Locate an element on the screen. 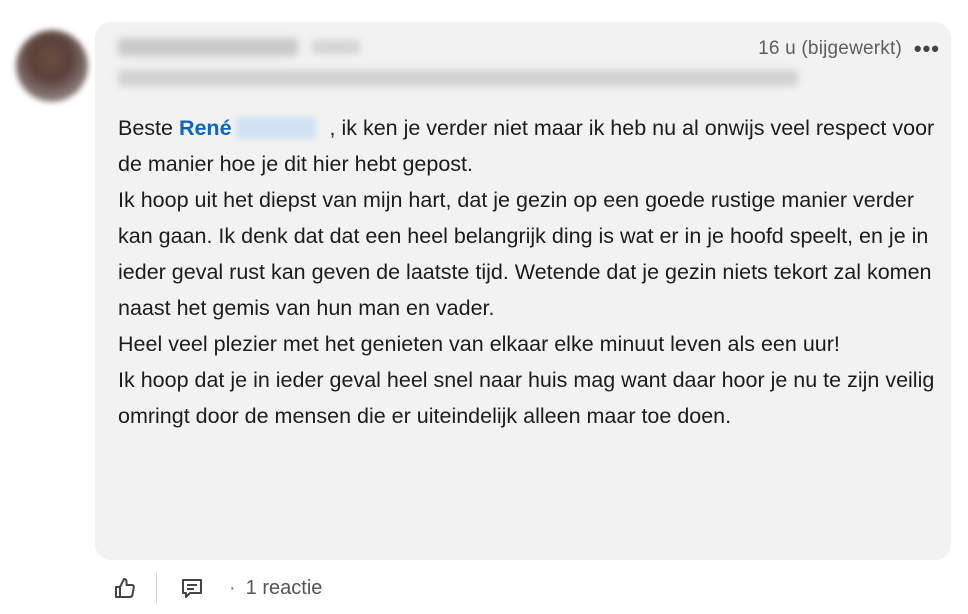 The width and height of the screenshot is (968, 614). reply-count-link: 1 reactie is located at coordinates (284, 588).